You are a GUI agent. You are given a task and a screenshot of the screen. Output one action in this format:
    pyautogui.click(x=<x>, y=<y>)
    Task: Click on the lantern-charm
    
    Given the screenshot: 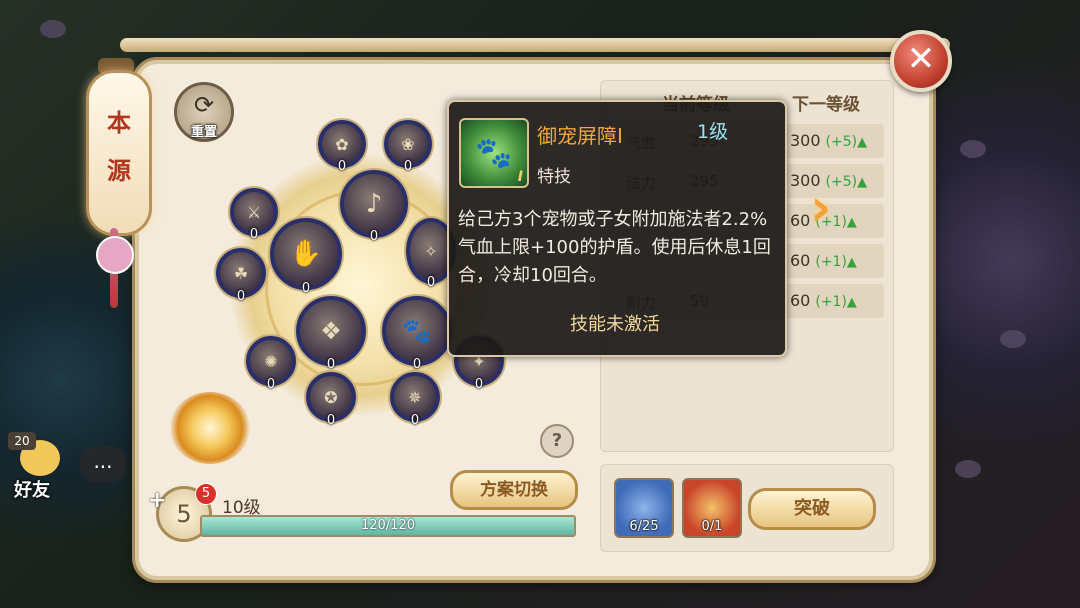 What is the action you would take?
    pyautogui.click(x=115, y=255)
    